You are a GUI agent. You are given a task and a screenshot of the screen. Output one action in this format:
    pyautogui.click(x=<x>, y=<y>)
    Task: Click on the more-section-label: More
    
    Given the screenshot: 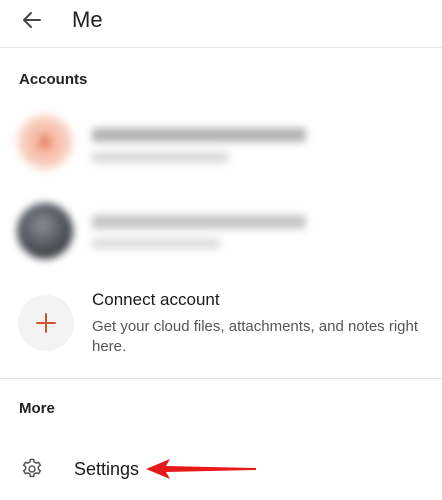 What is the action you would take?
    pyautogui.click(x=37, y=408)
    